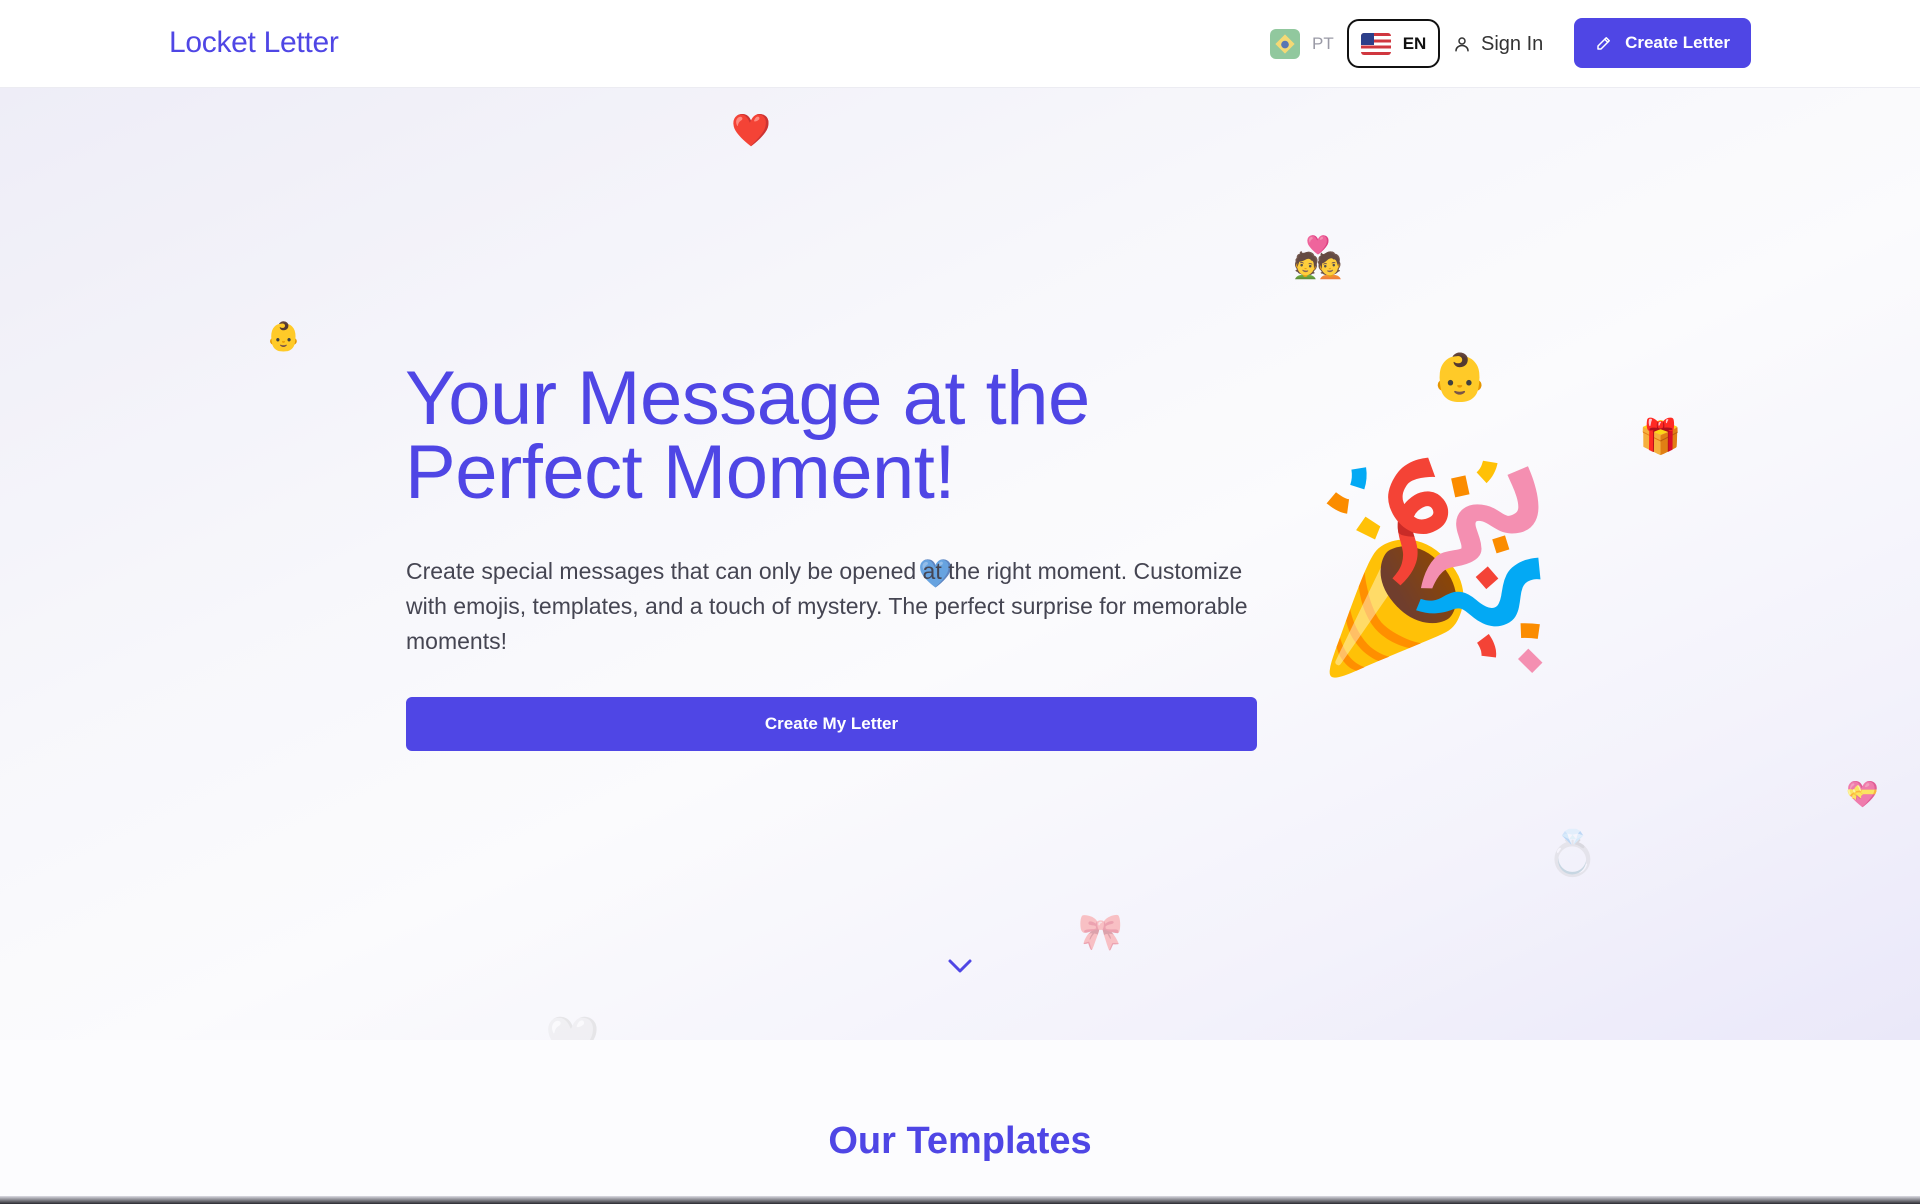  What do you see at coordinates (1660, 437) in the screenshot?
I see `gift-icon: 🎁` at bounding box center [1660, 437].